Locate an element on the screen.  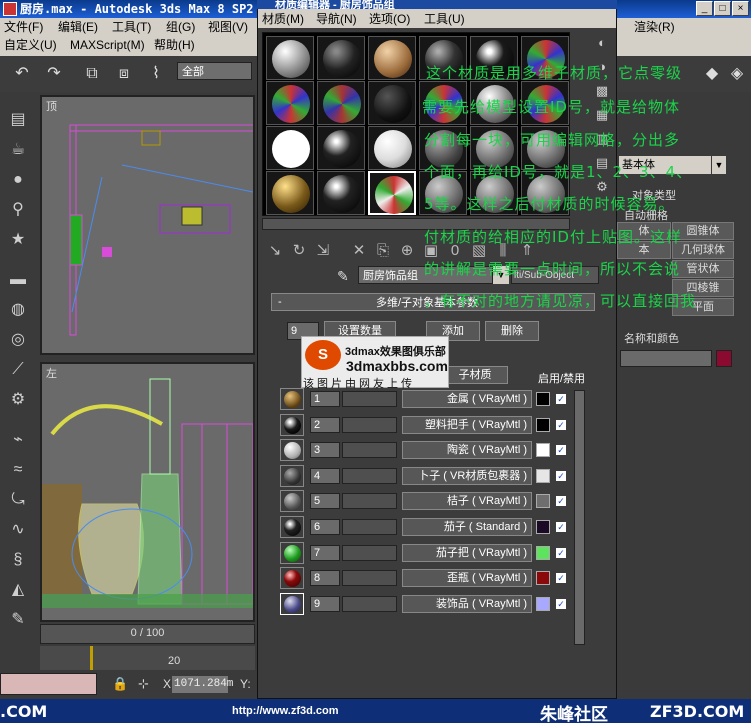
redo-icon: ↷ is located at coordinates (54, 74).